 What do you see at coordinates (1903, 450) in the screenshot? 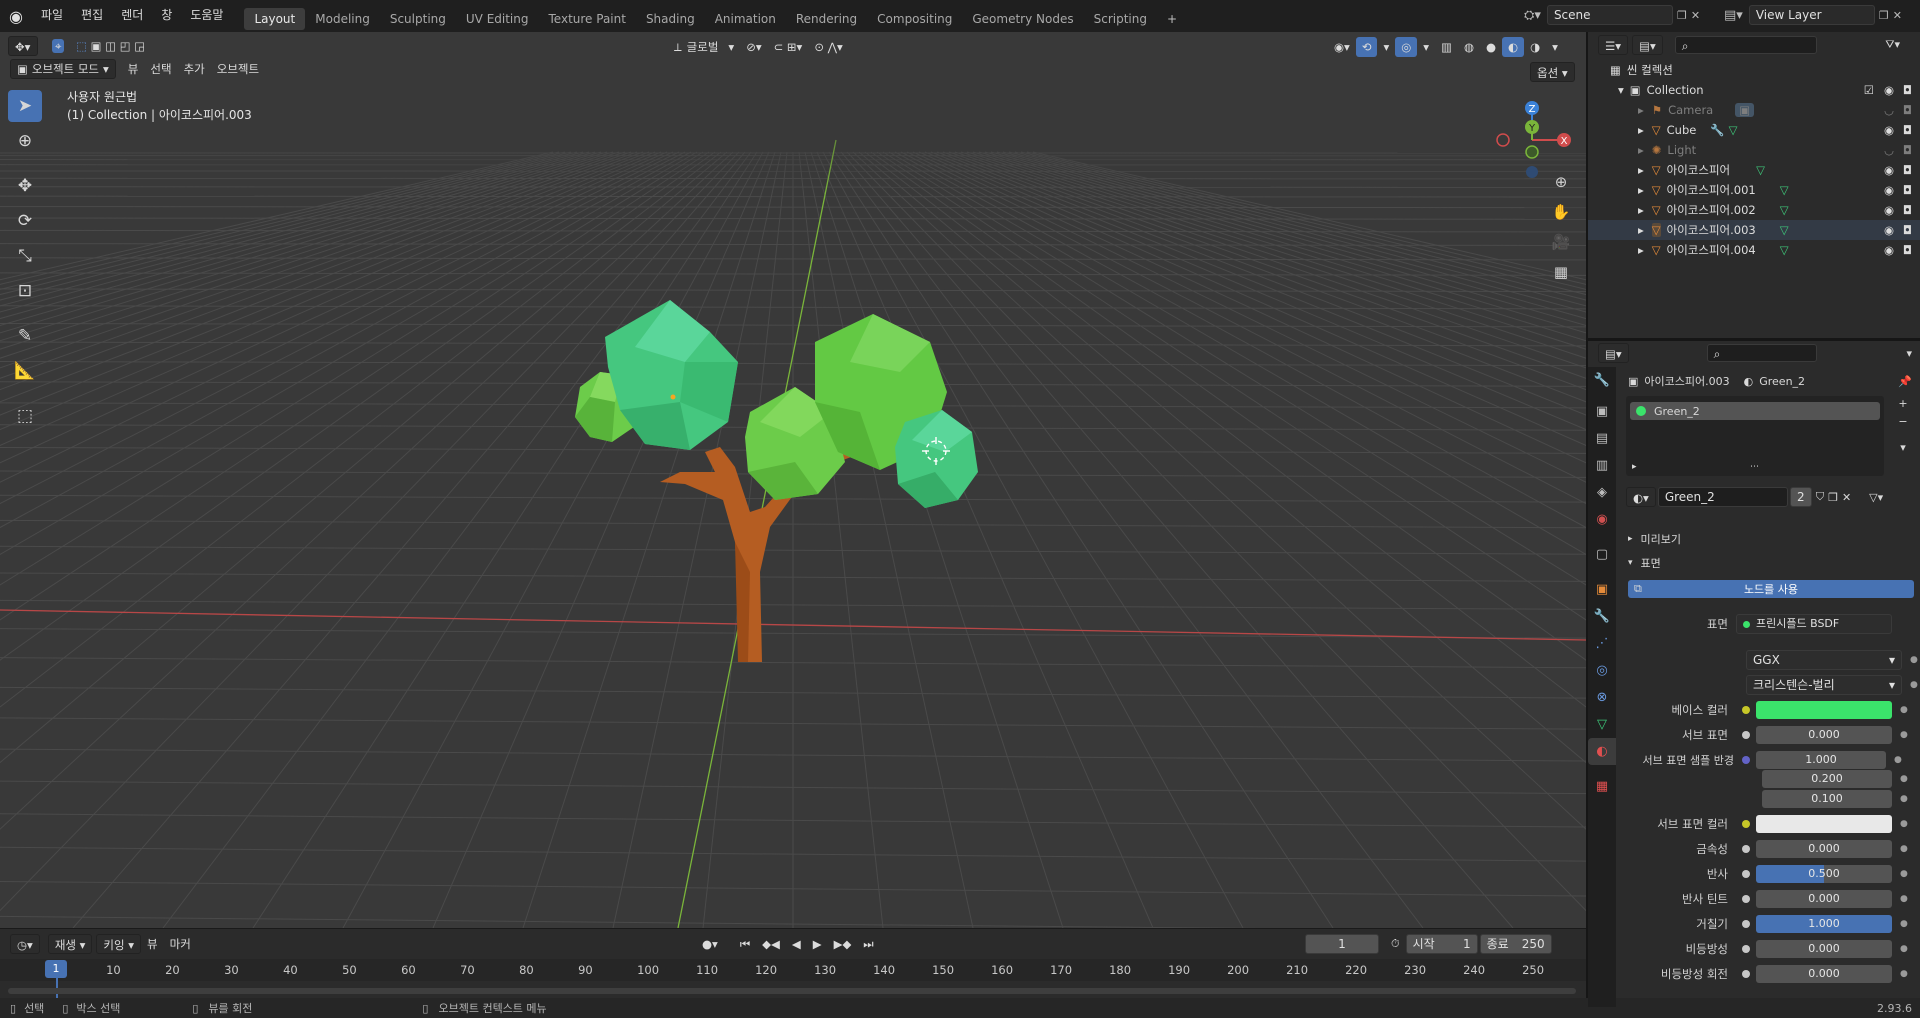
I see `slot-specials-button: ▾` at bounding box center [1903, 450].